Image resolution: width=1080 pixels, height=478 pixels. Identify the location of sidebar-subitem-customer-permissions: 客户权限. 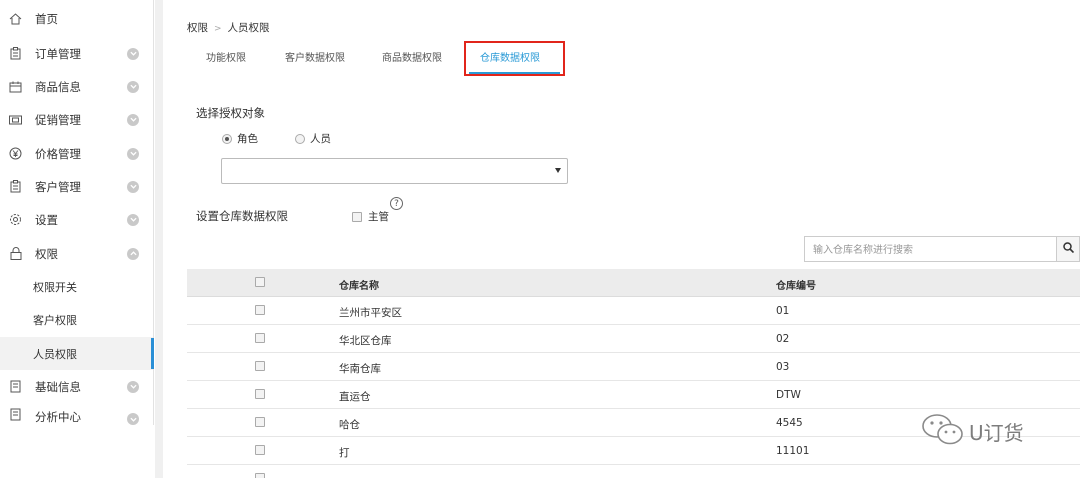
(76, 319).